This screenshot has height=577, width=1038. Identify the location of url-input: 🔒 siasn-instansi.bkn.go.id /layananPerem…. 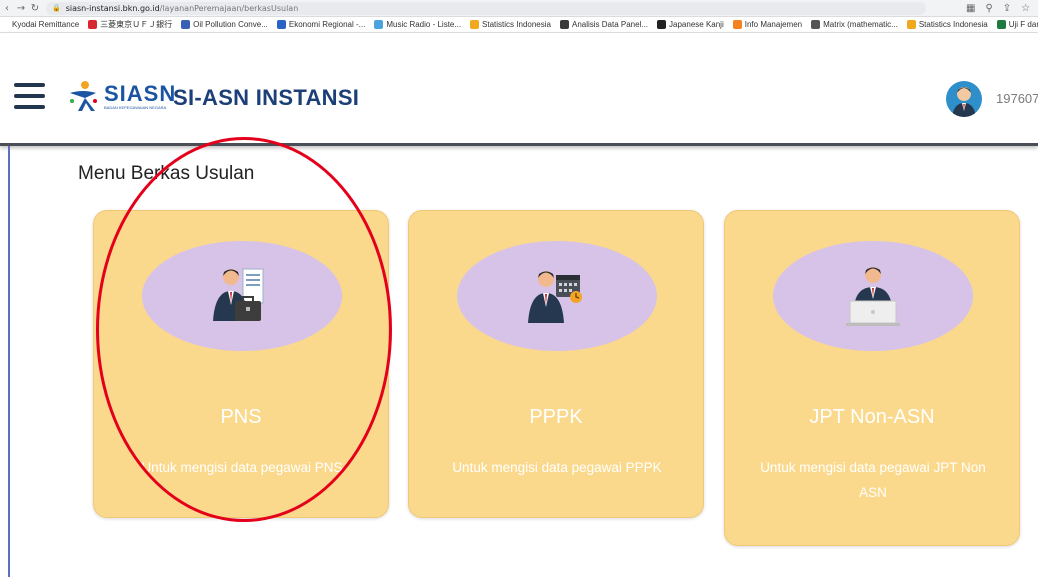
(486, 8).